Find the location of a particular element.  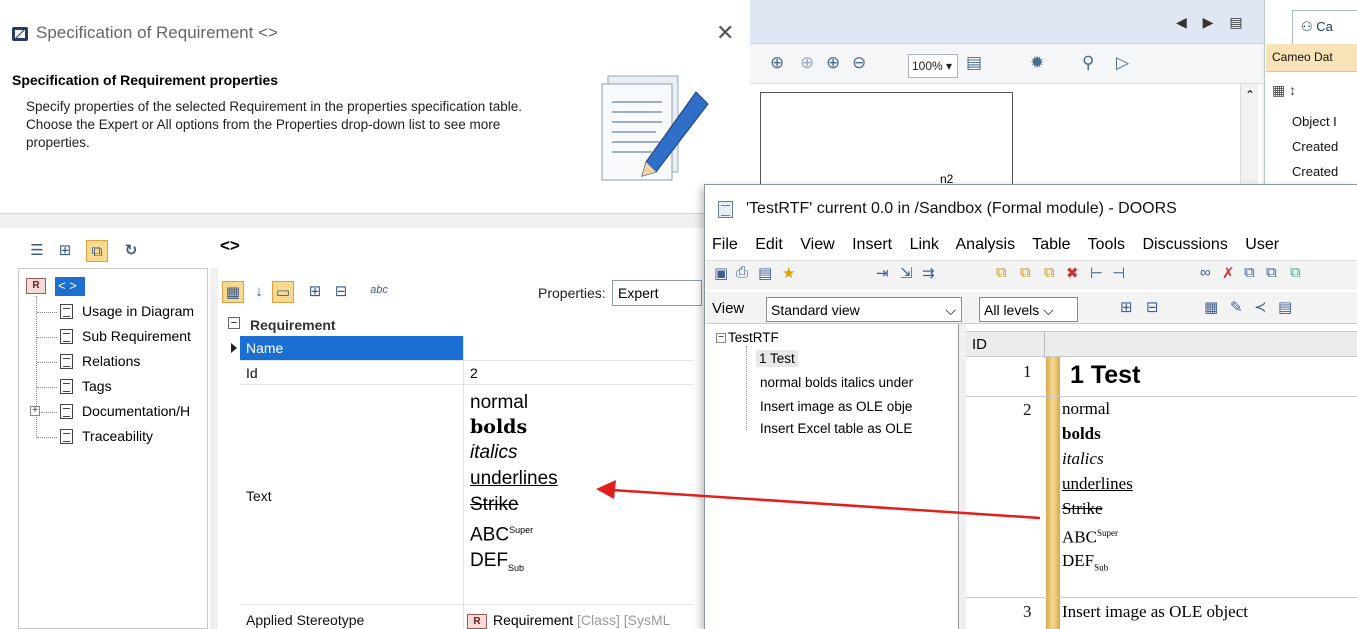

close-icon: ✕ is located at coordinates (725, 33).